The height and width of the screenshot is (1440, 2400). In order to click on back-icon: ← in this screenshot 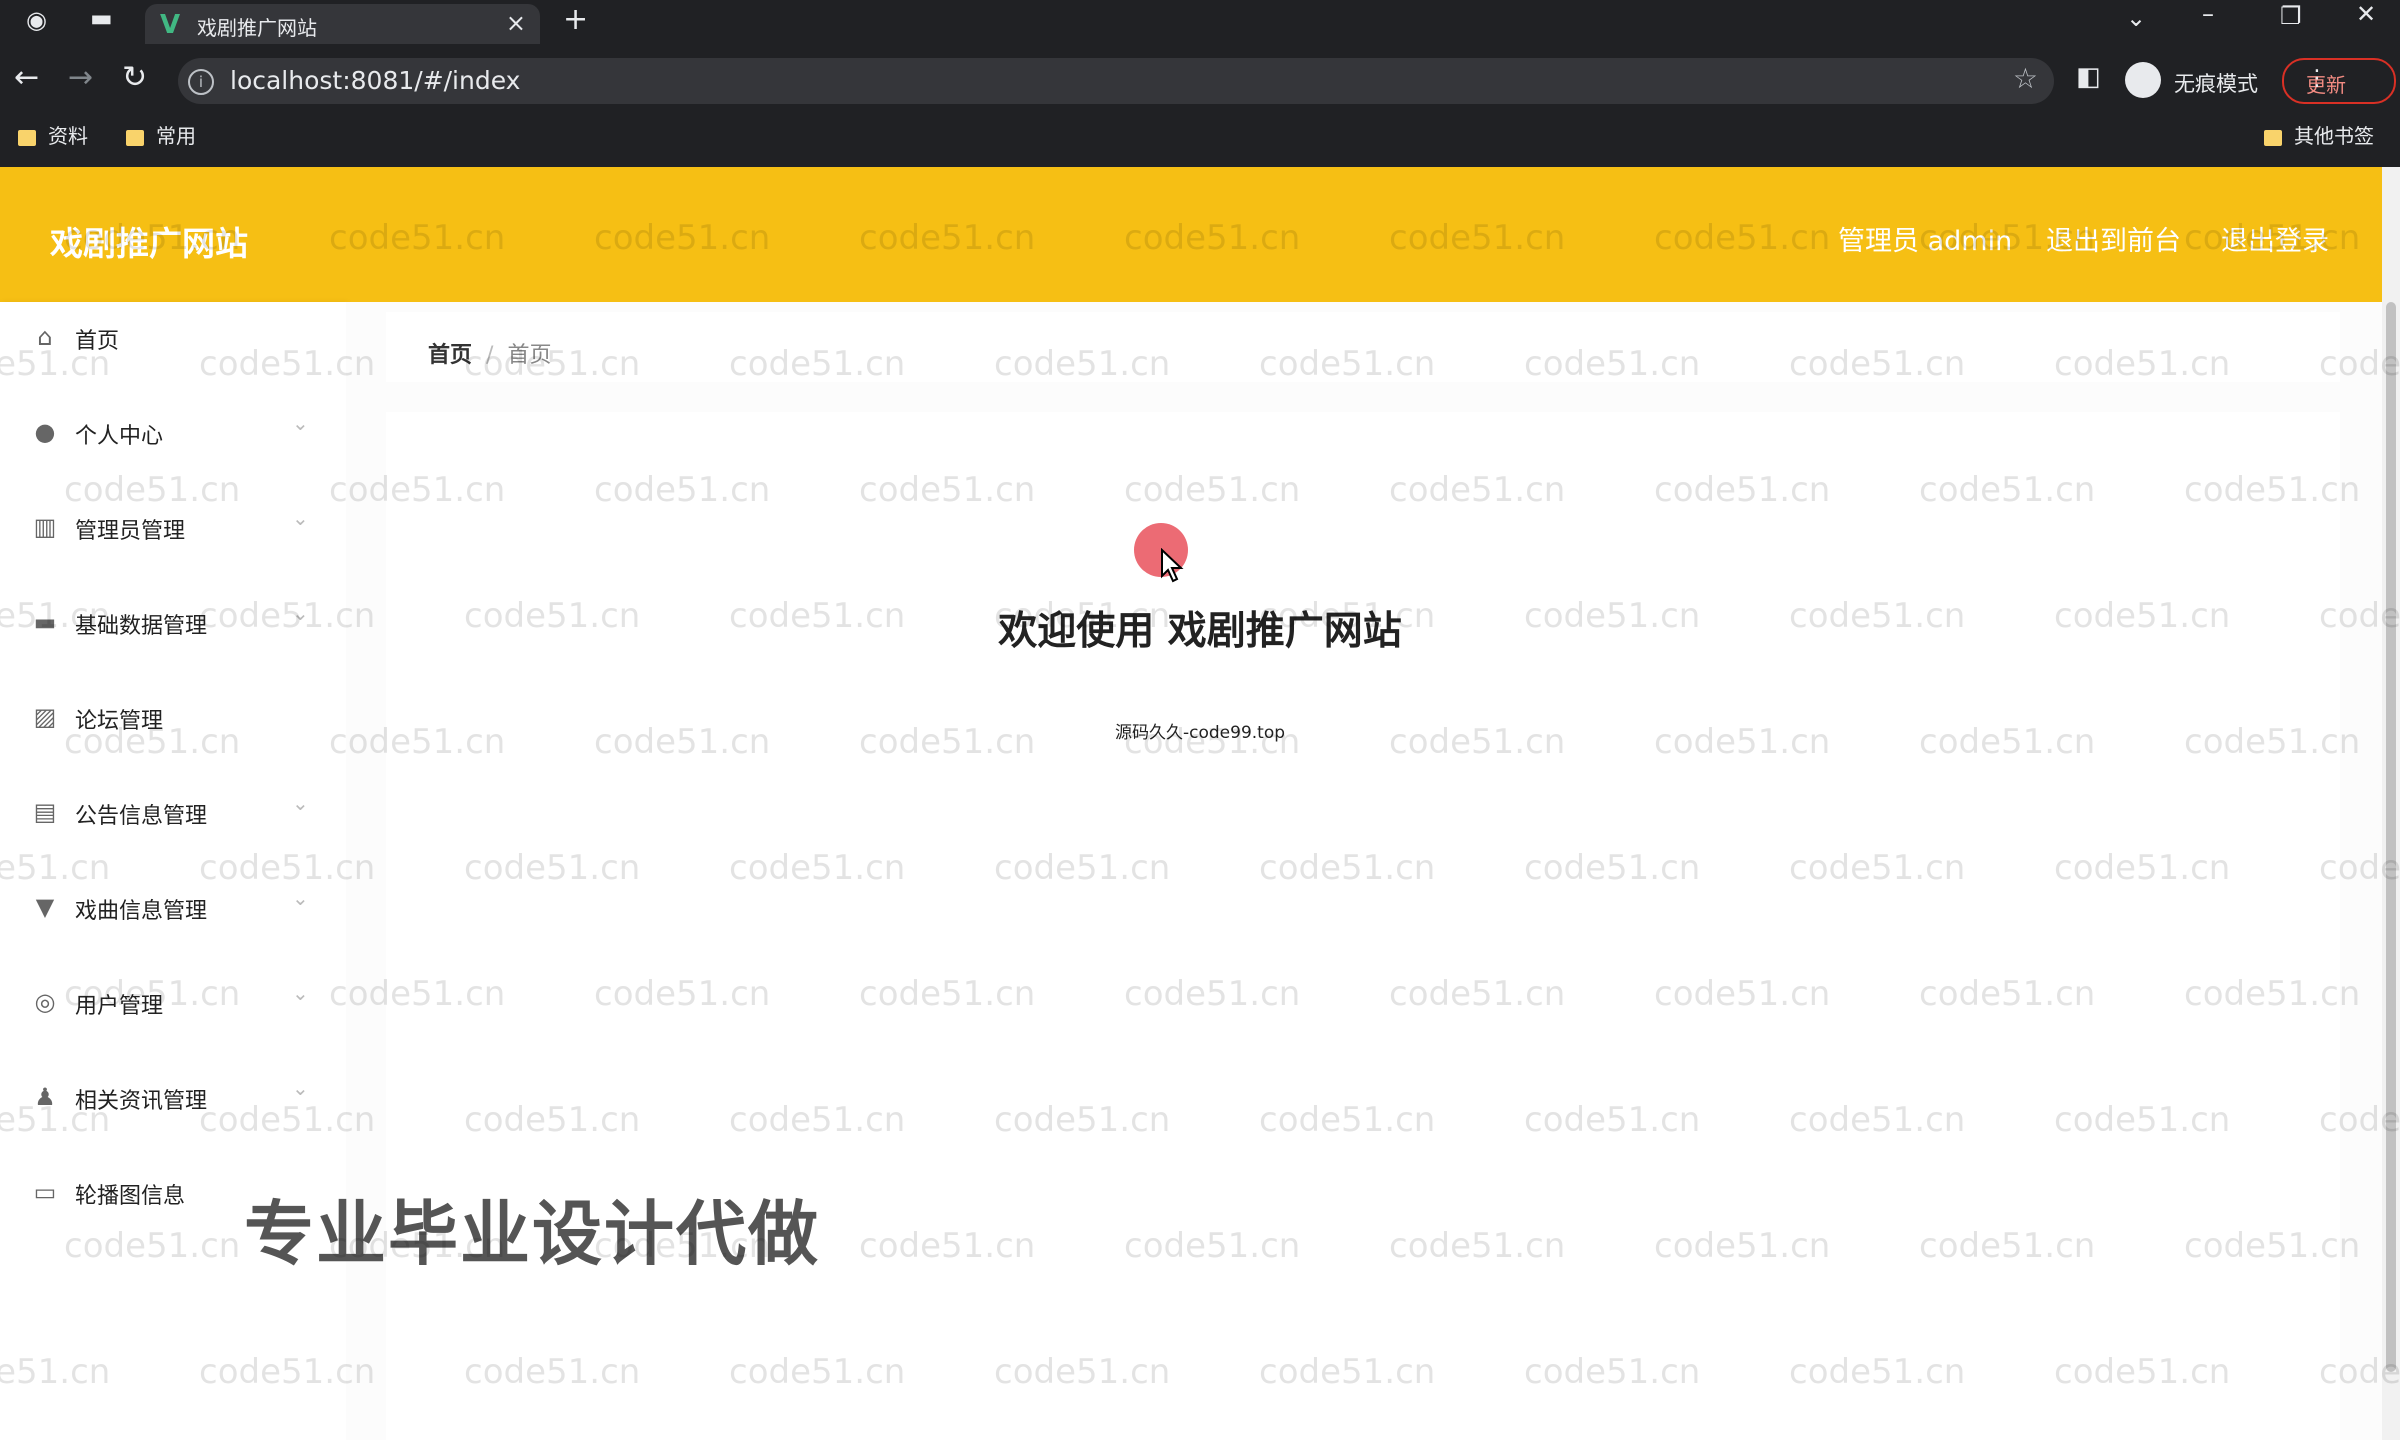, I will do `click(26, 77)`.